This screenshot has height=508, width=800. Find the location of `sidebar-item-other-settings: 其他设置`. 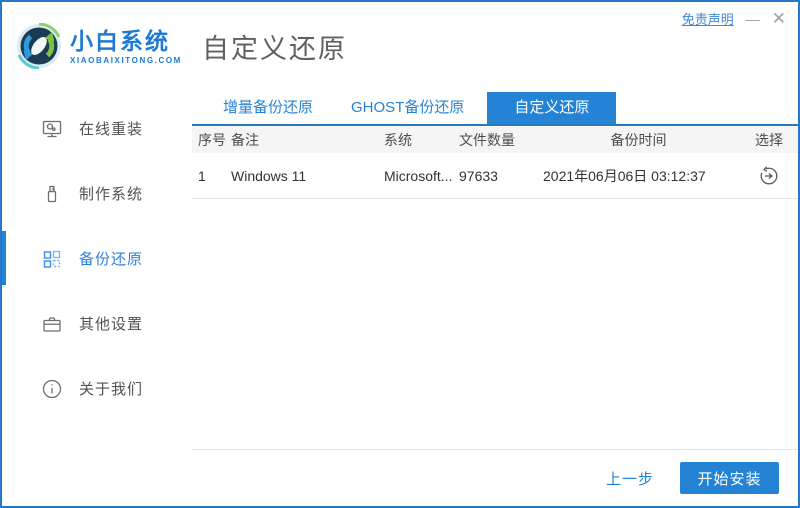

sidebar-item-other-settings: 其他设置 is located at coordinates (97, 323).